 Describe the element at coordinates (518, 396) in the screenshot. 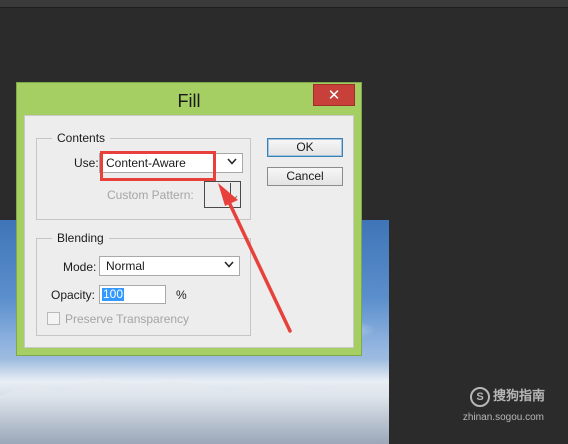

I see `watermark-brand: 搜狗指南` at that location.